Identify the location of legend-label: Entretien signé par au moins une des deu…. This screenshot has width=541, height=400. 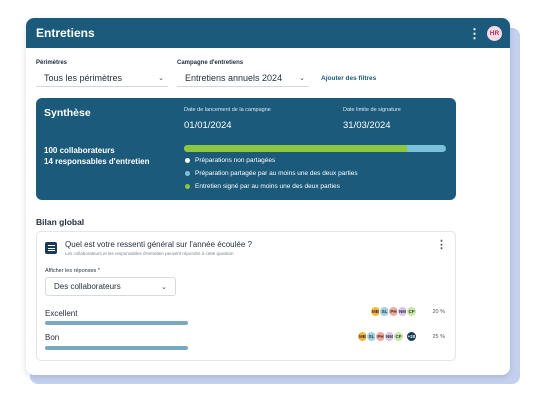
(267, 186).